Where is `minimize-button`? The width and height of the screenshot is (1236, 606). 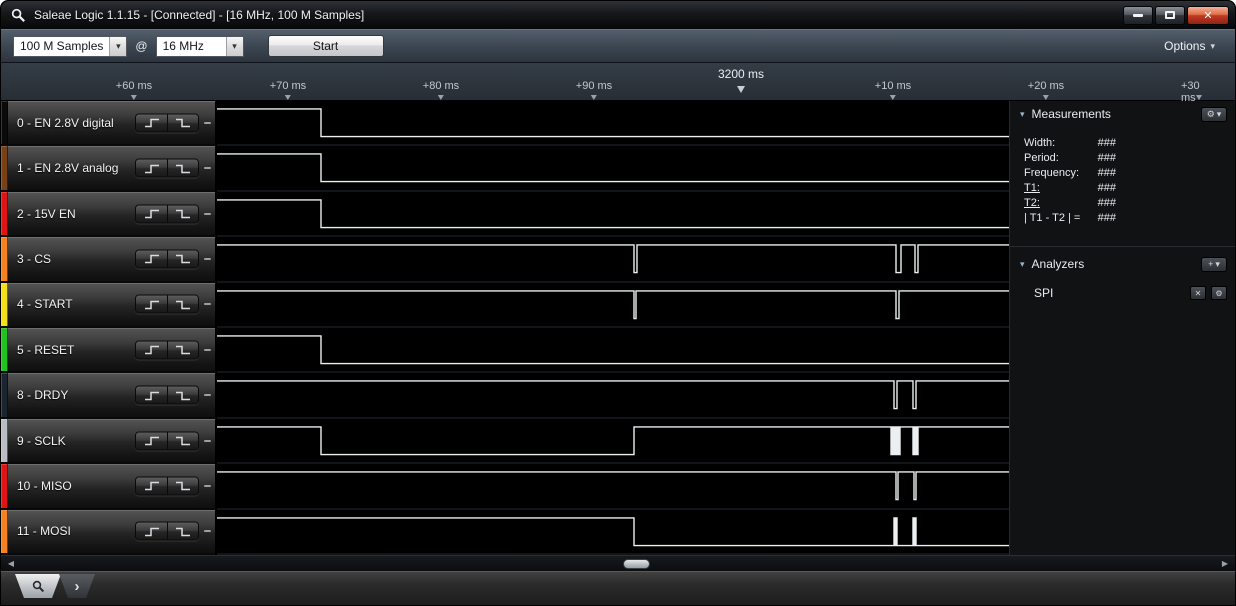
minimize-button is located at coordinates (1138, 15).